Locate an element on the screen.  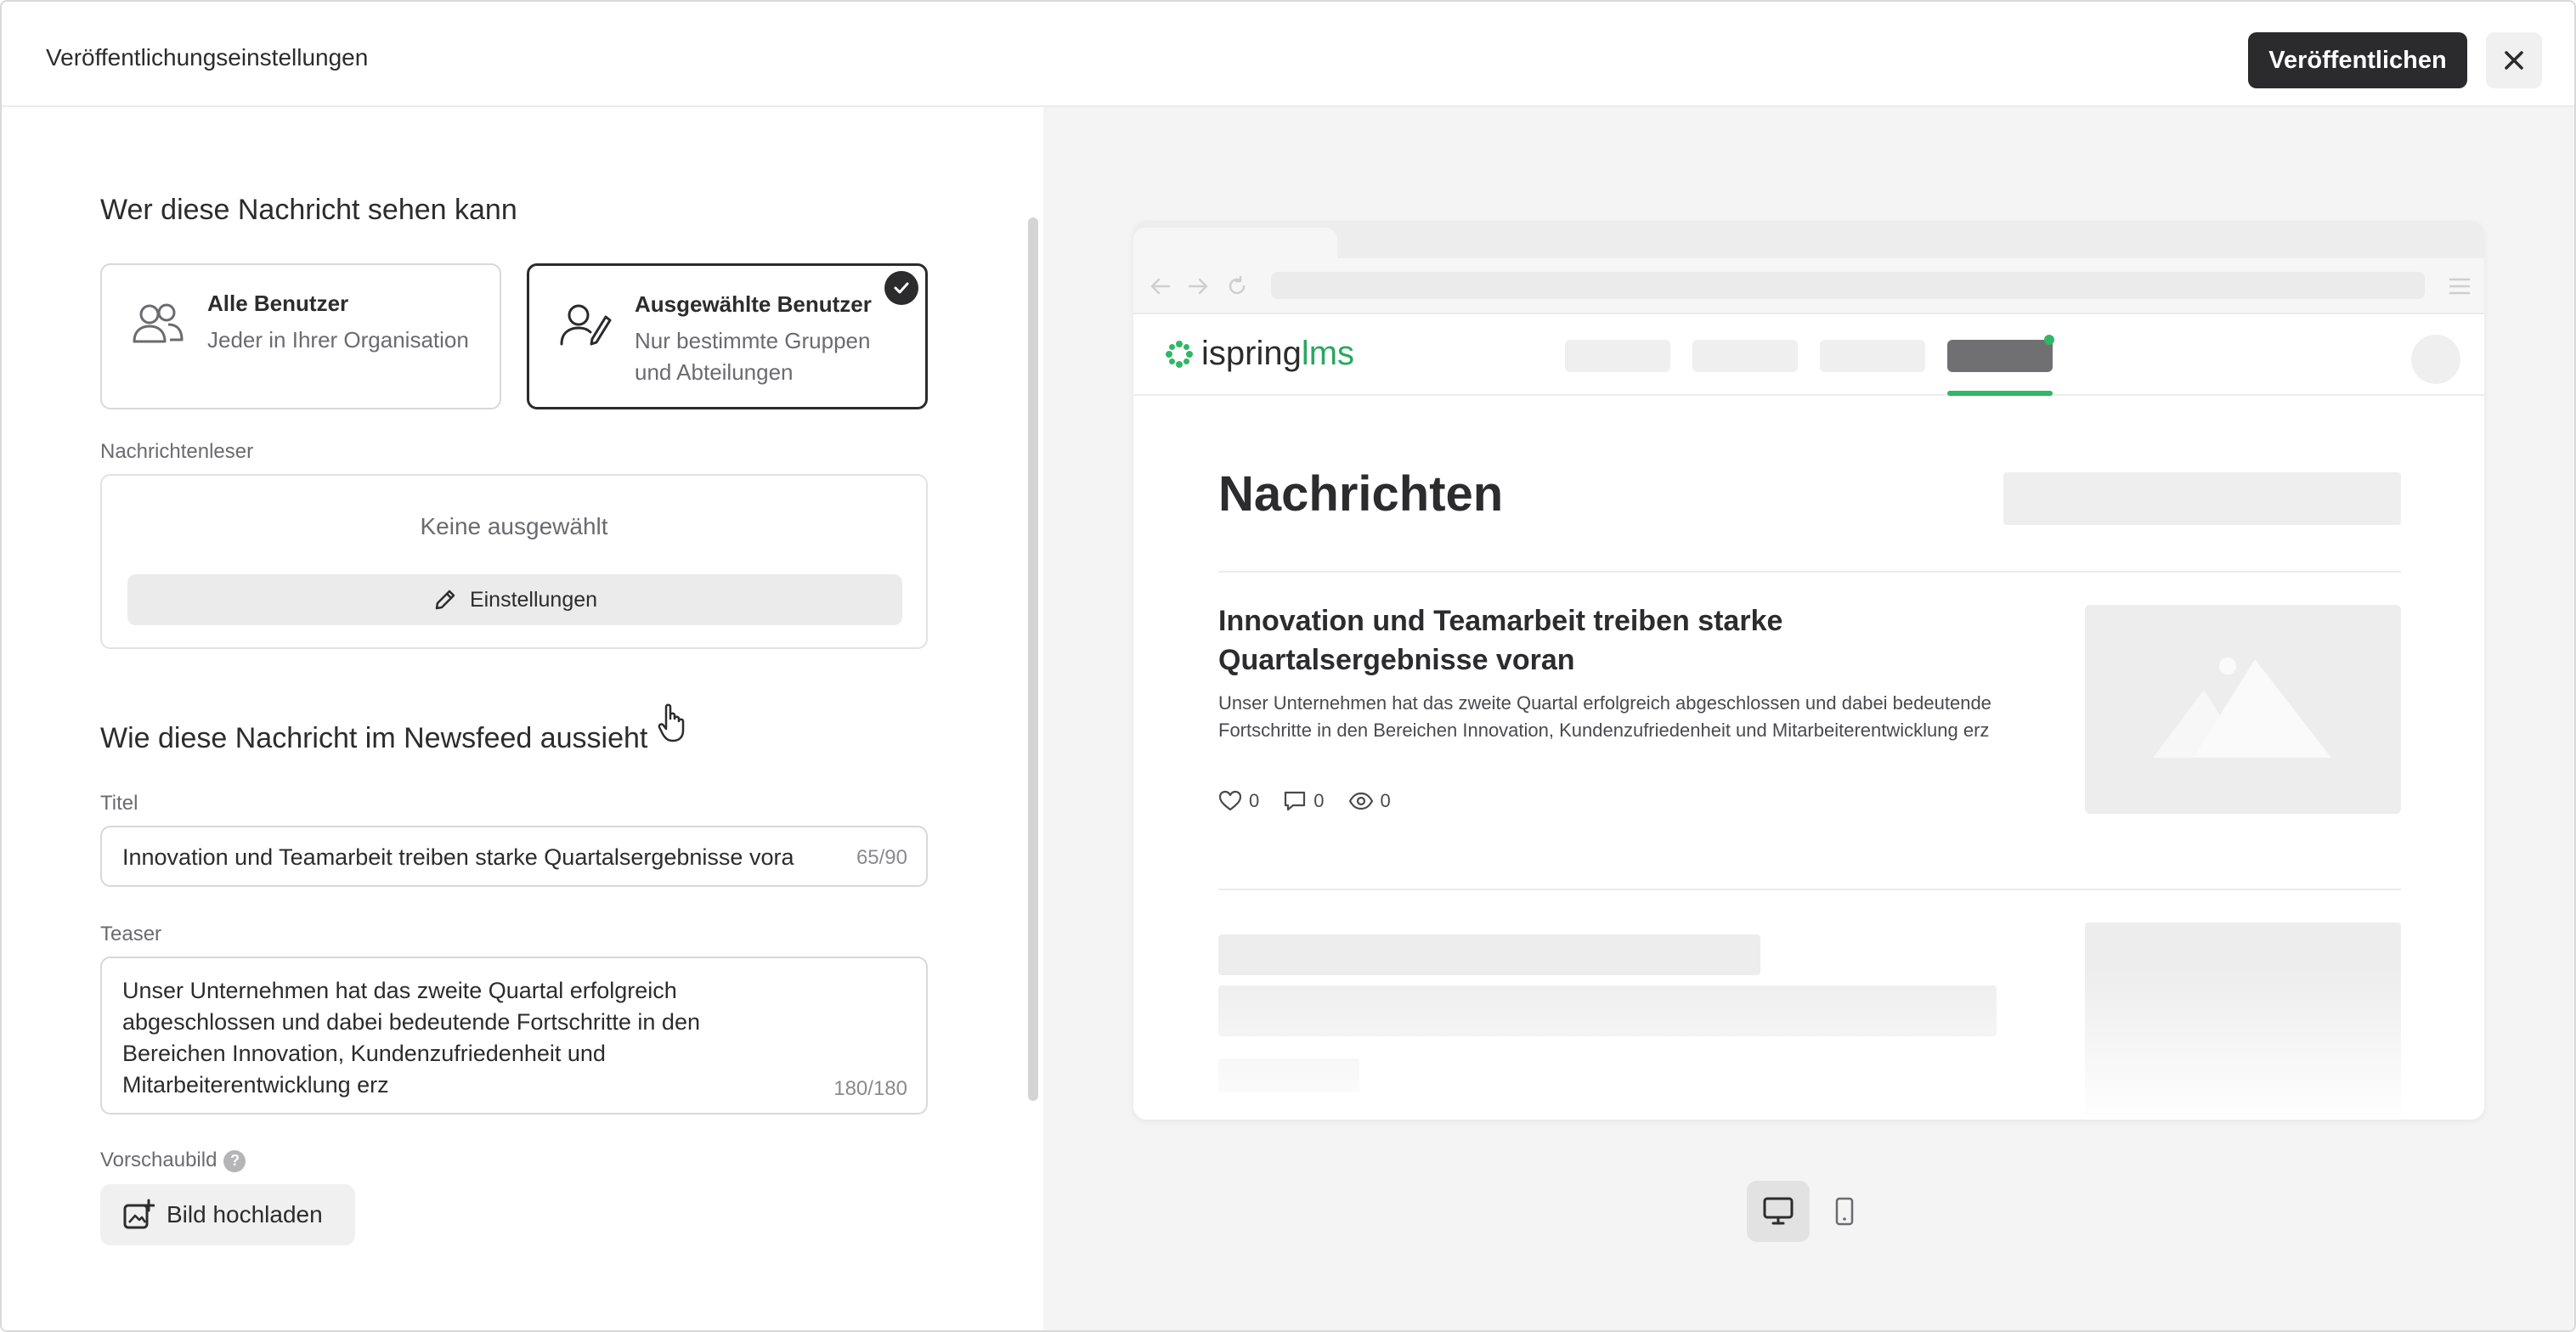
option-title: Ausgewählte Benutzer is located at coordinates (753, 304).